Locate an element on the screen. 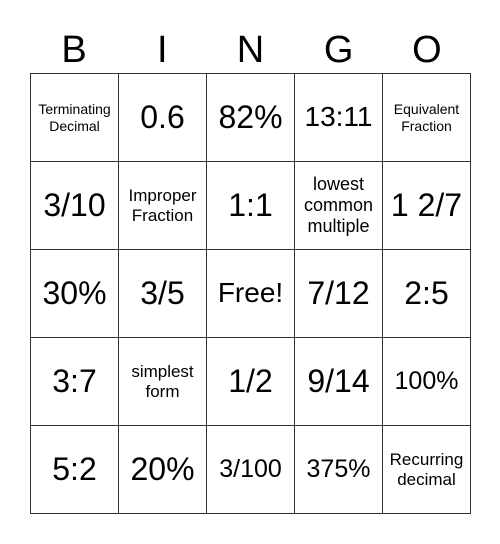 The width and height of the screenshot is (500, 544). bingo-cell: simplest form is located at coordinates (163, 382).